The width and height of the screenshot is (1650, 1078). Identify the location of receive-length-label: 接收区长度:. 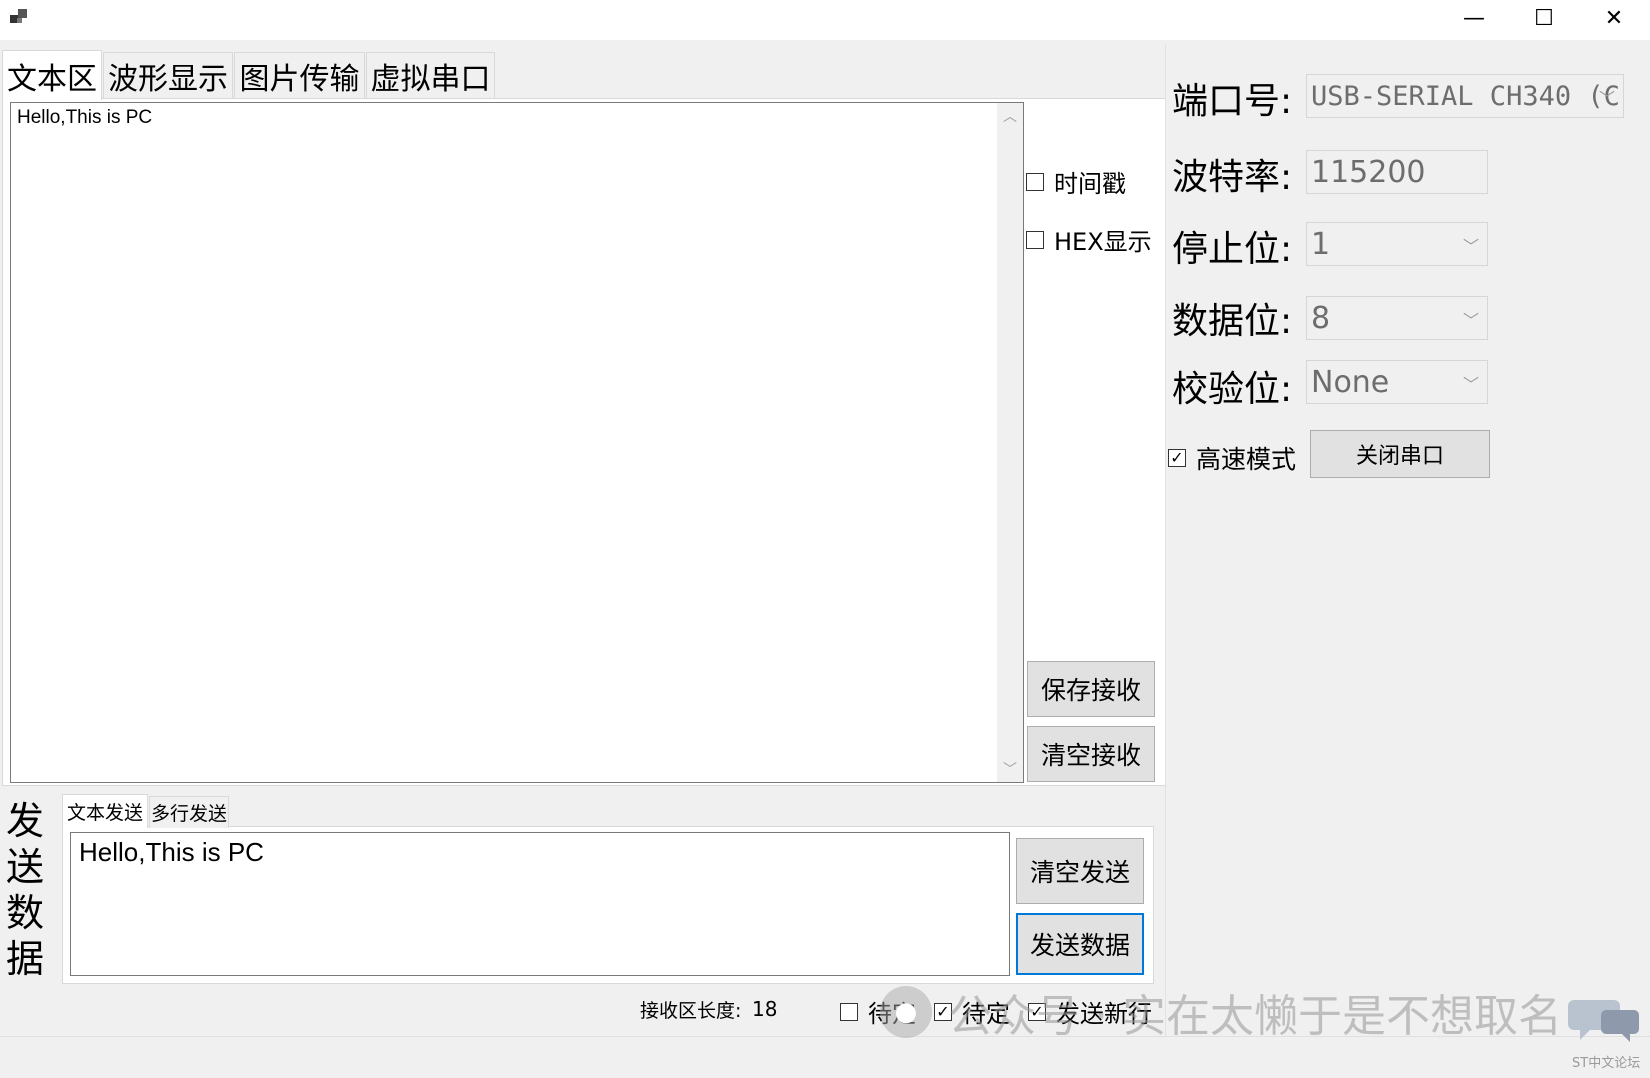
(691, 1011).